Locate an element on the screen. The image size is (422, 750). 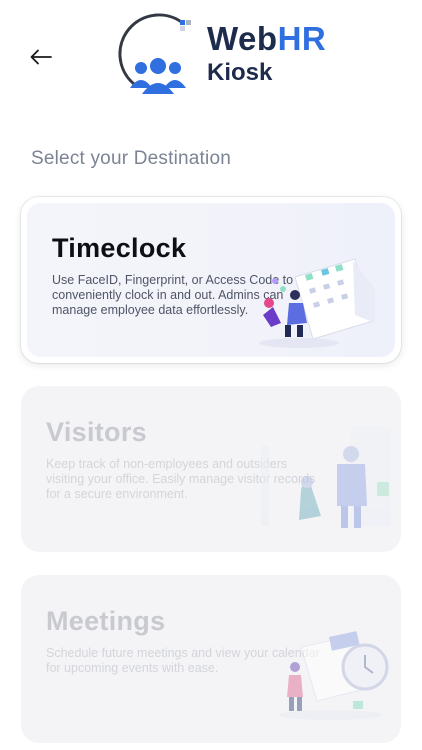
section-title: Select your Destination is located at coordinates (131, 158).